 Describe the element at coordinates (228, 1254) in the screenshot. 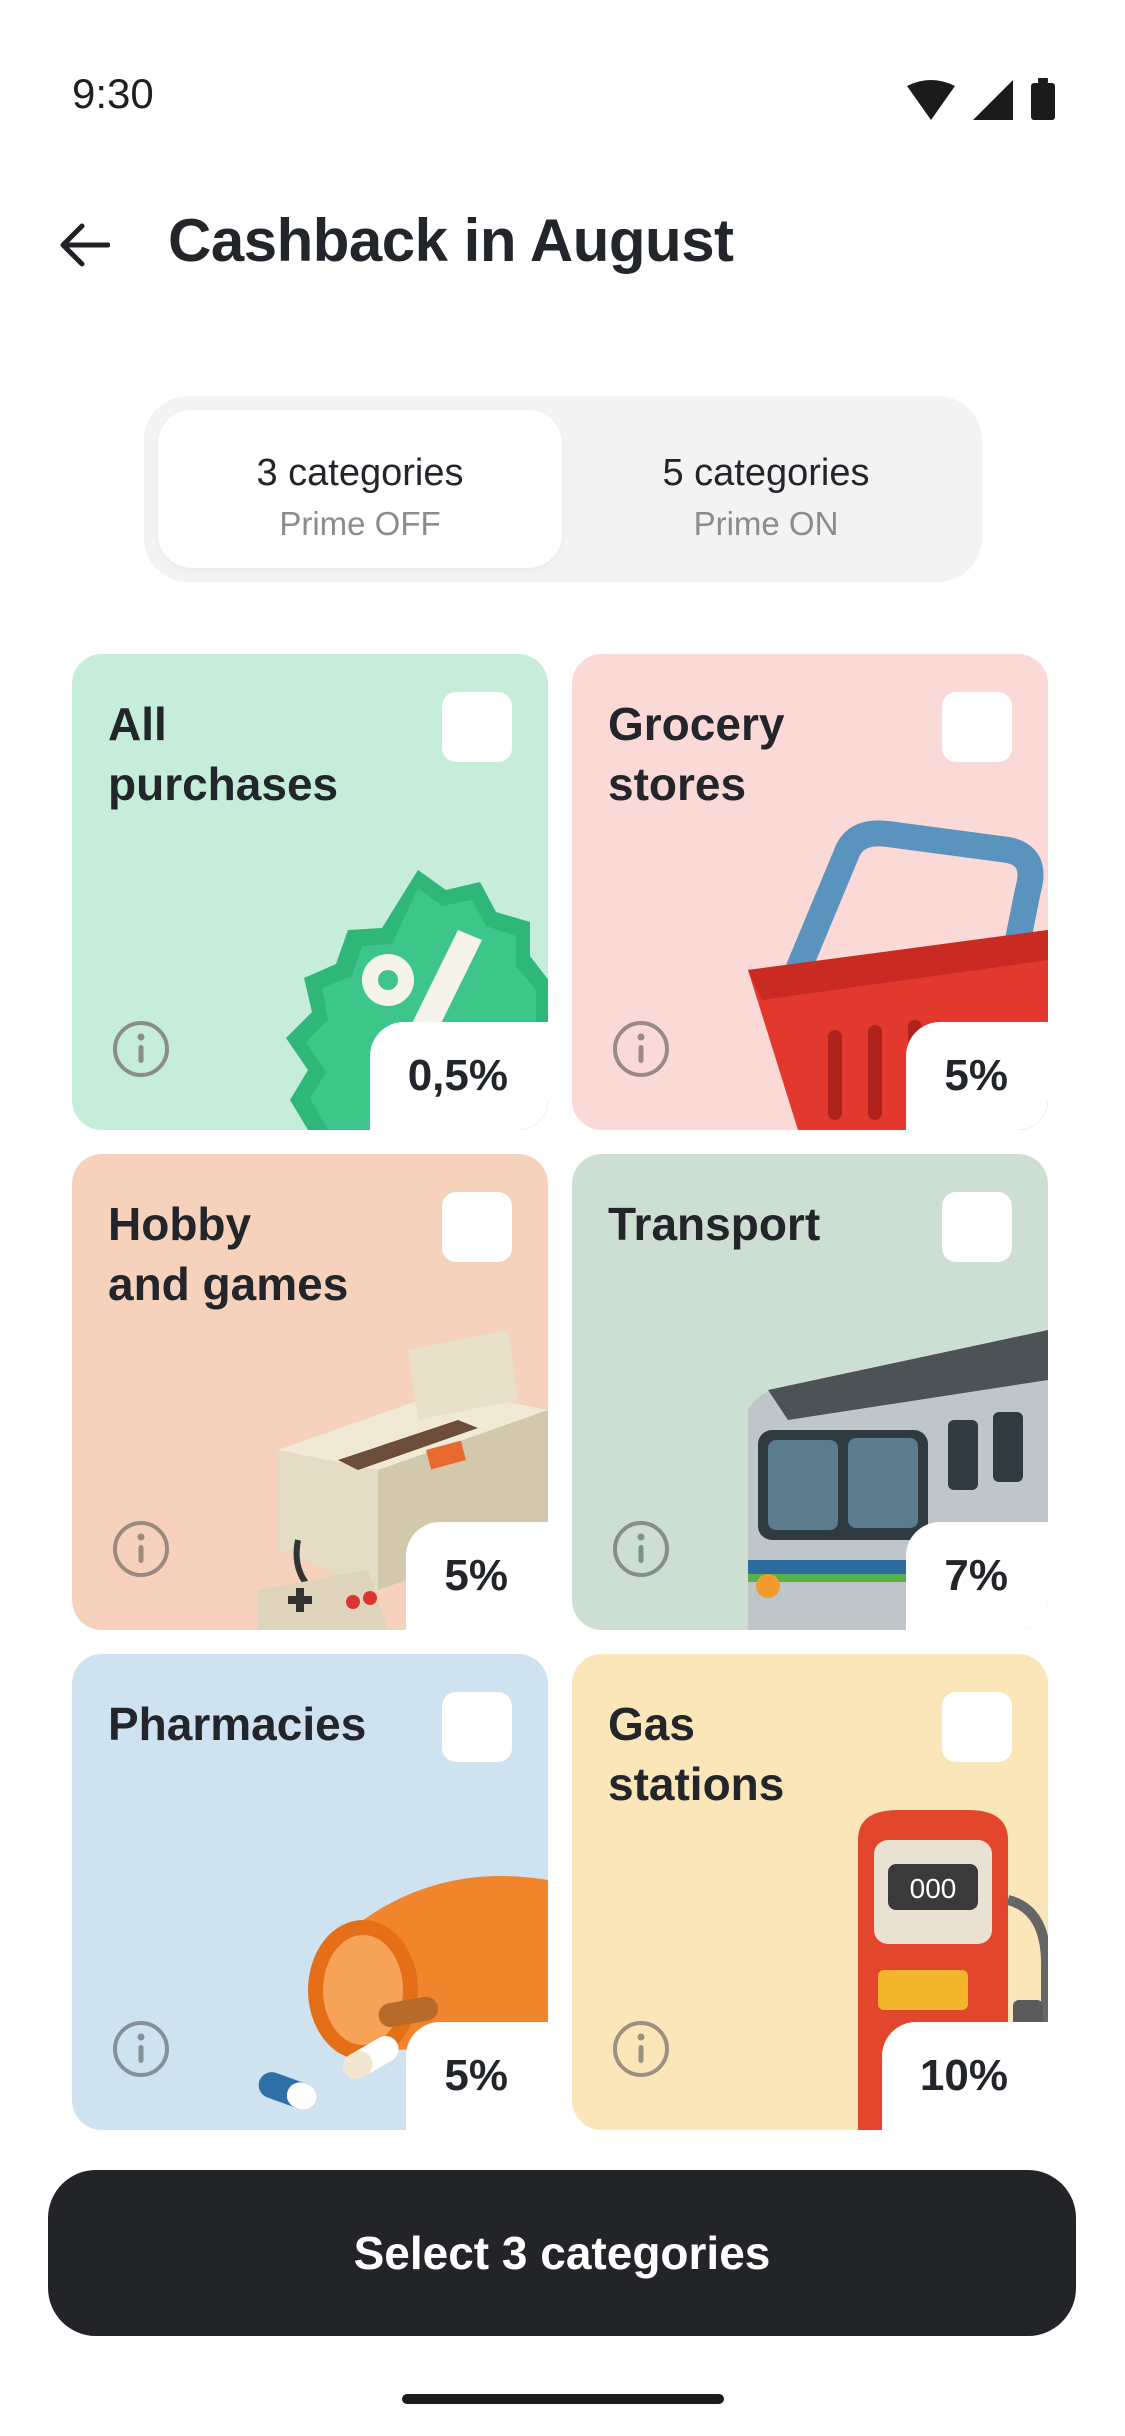

I see `category-title: Hobby and games` at that location.